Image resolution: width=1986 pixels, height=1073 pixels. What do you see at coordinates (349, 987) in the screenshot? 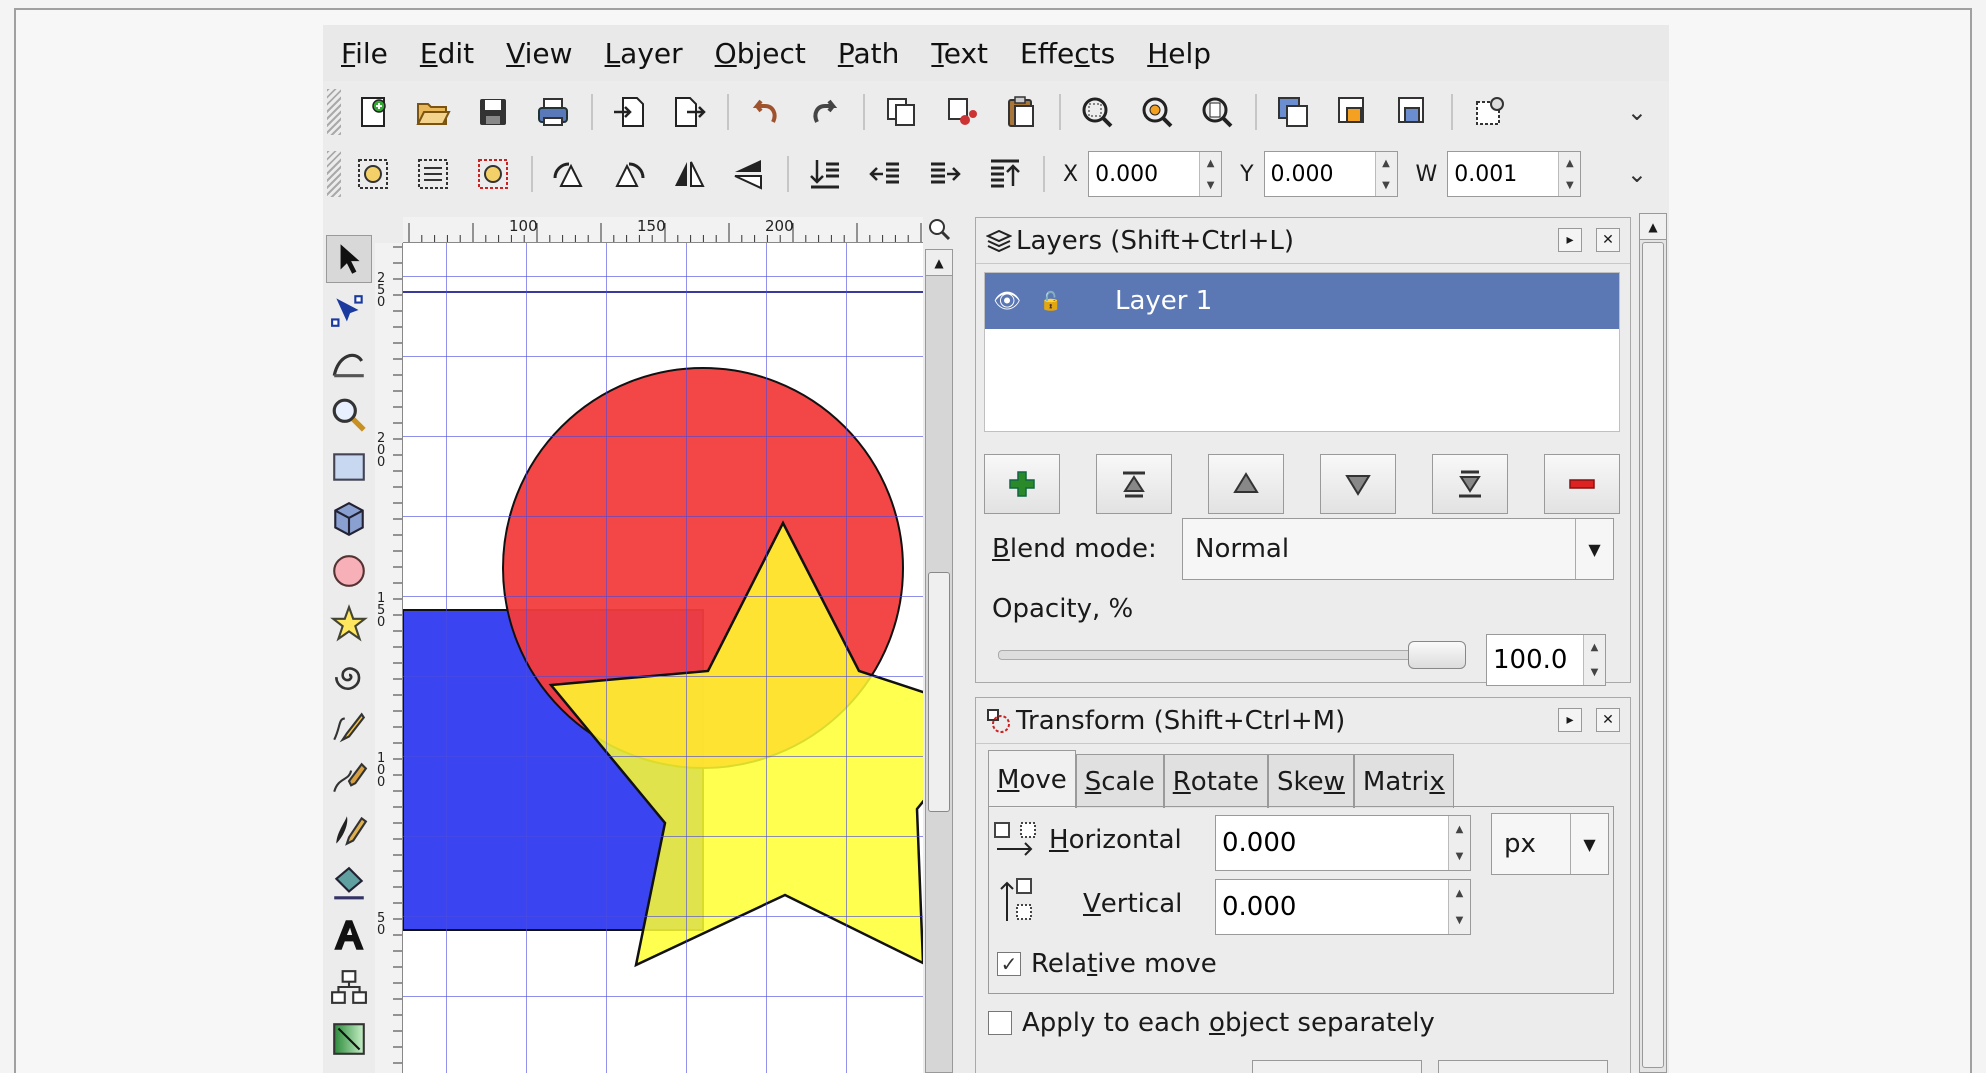
I see `connector-tool-icon` at bounding box center [349, 987].